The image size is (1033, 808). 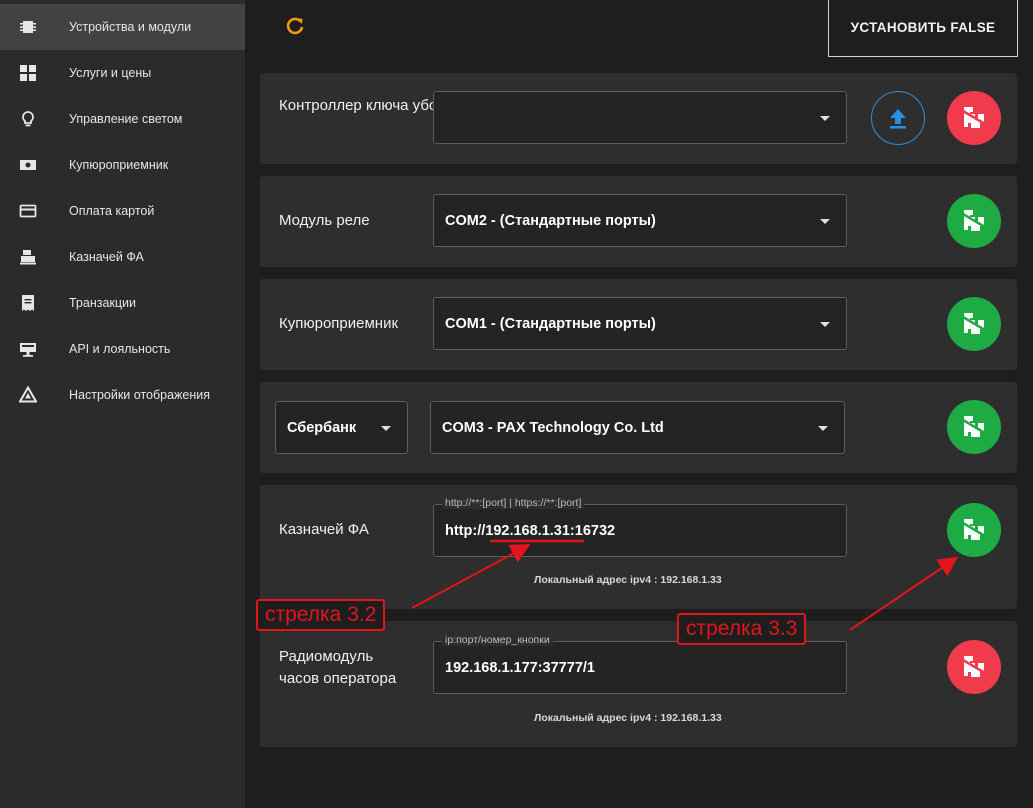 I want to click on card-label: Казначей ФА, so click(x=324, y=529).